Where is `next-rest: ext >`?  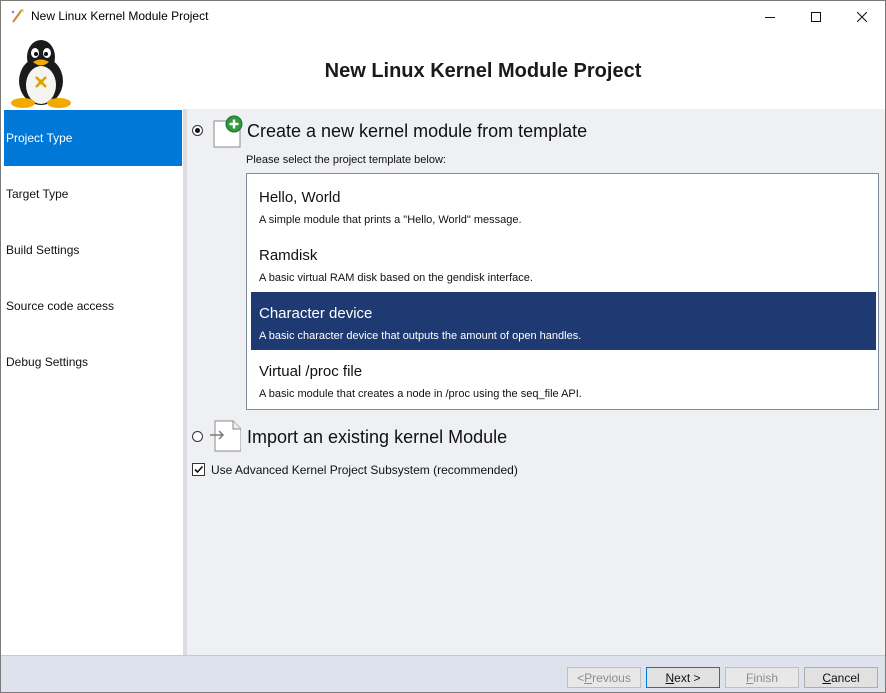
next-rest: ext > is located at coordinates (687, 677).